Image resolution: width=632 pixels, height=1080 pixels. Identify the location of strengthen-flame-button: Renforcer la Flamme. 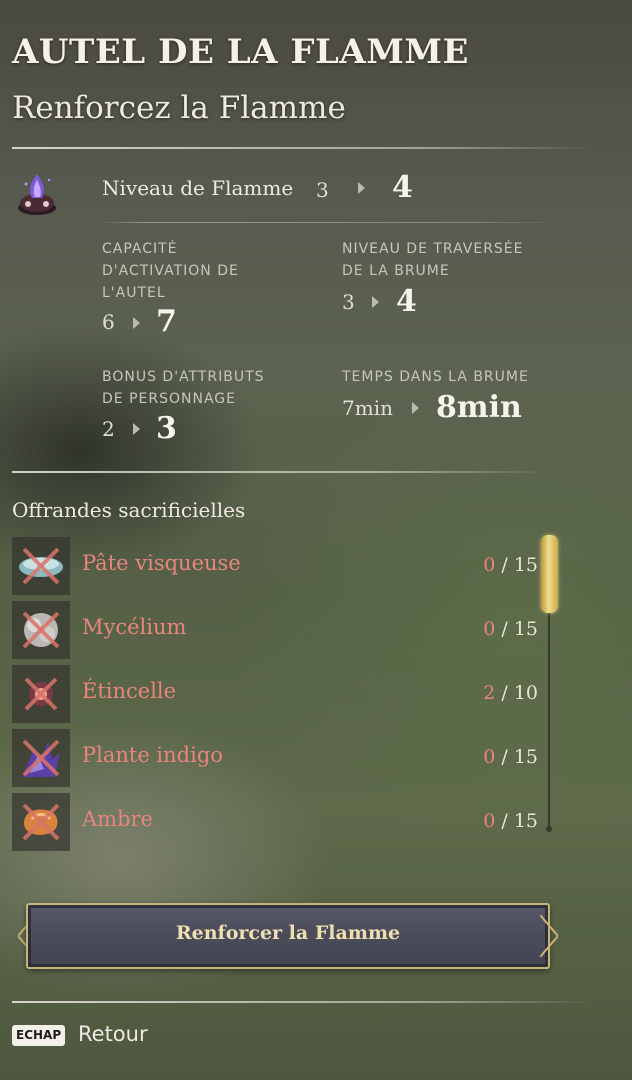
(288, 936).